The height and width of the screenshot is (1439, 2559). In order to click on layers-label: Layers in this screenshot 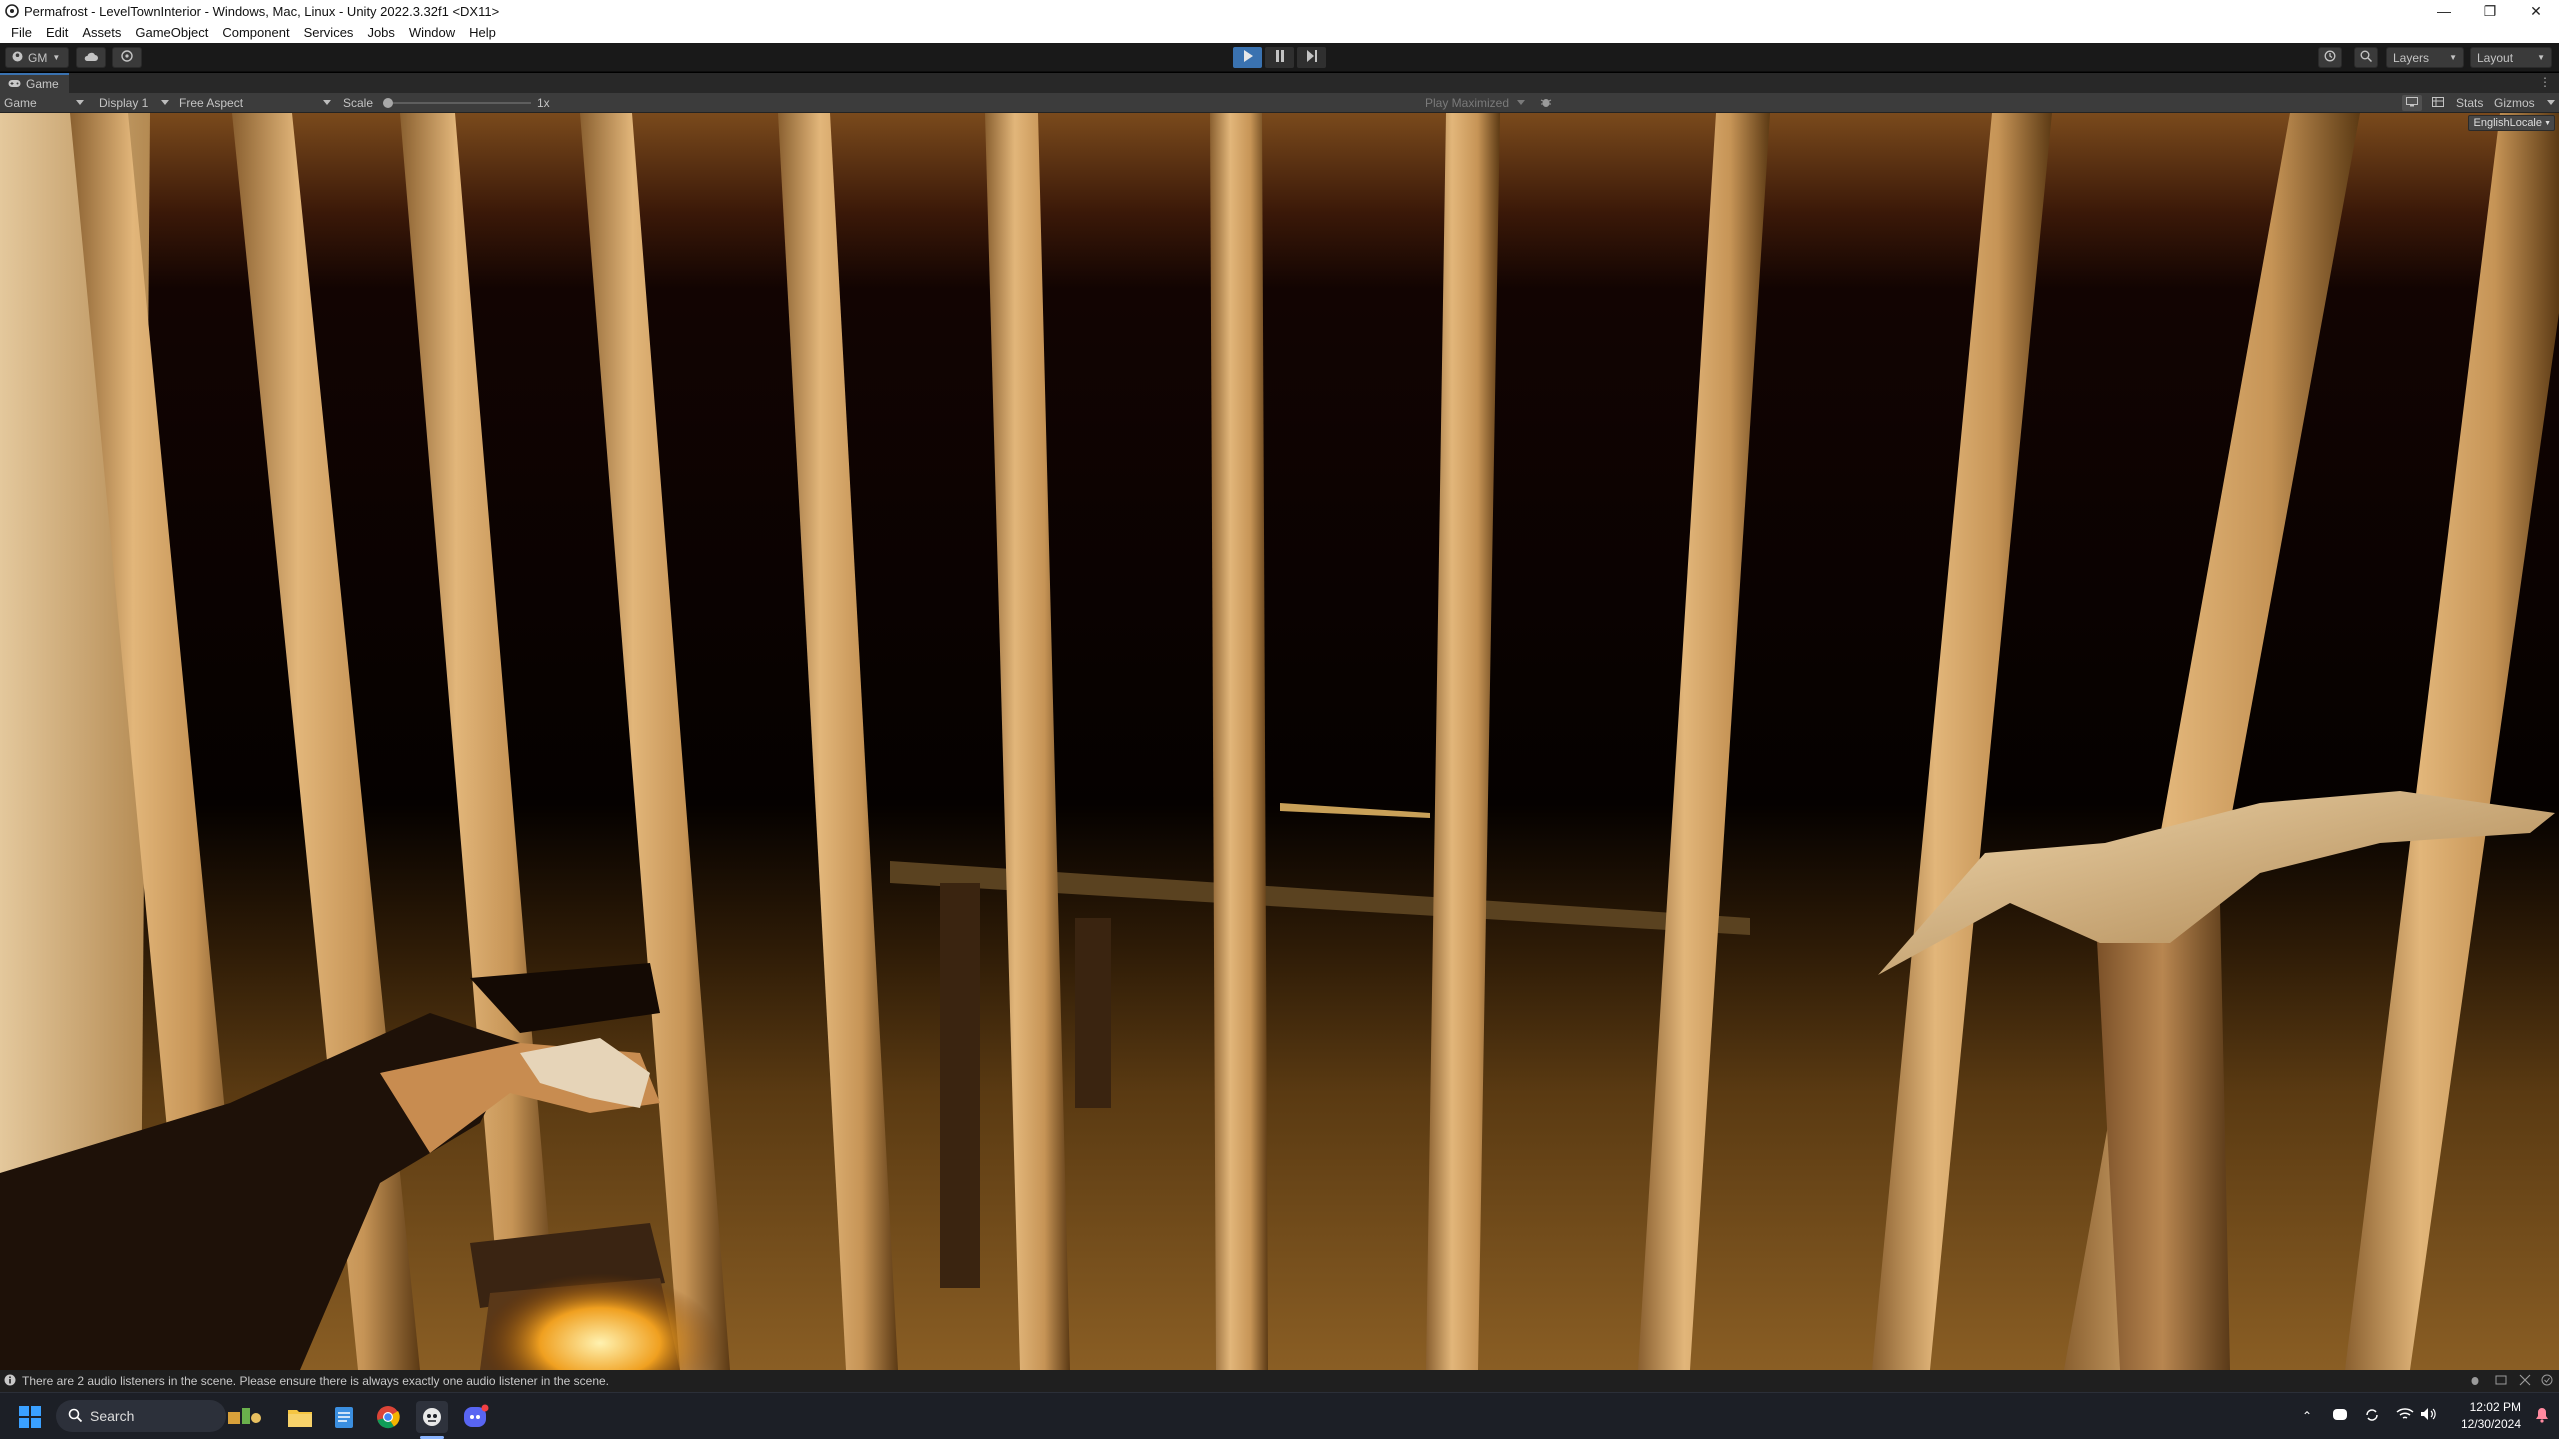, I will do `click(2411, 57)`.